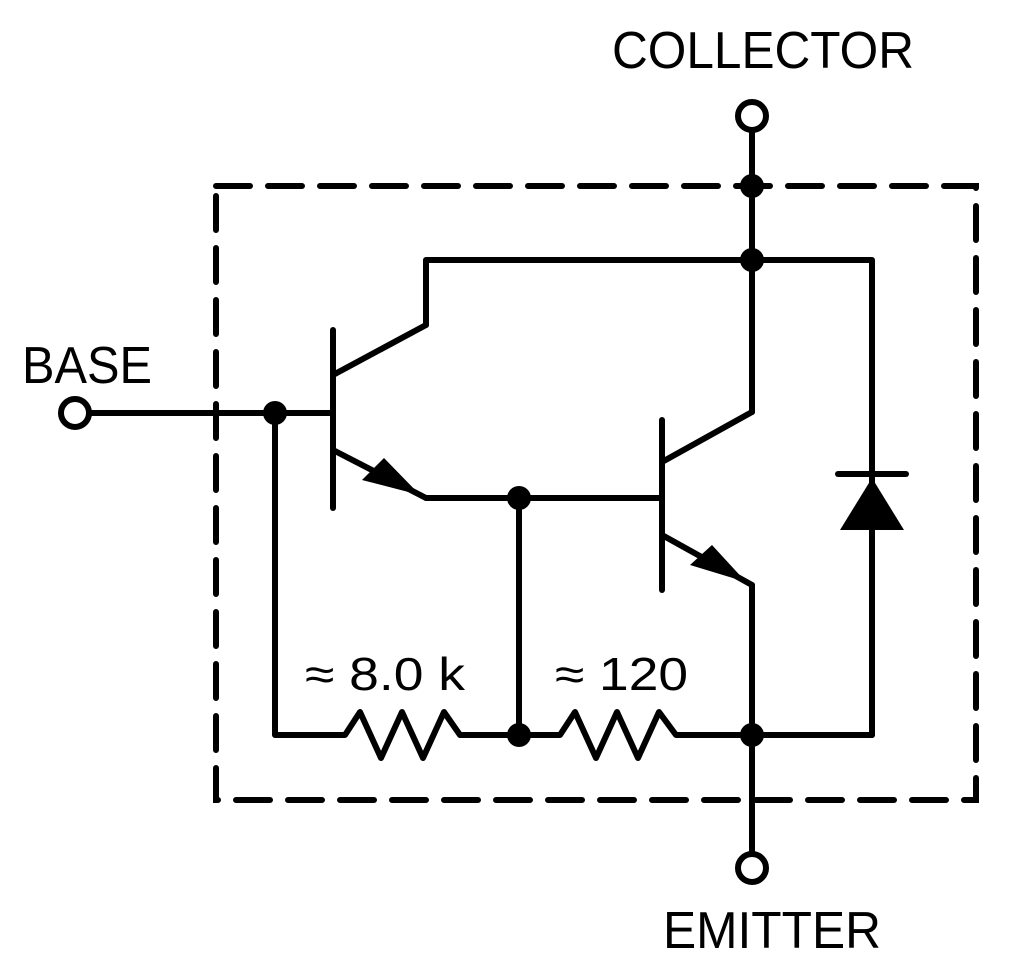 Image resolution: width=1024 pixels, height=967 pixels. Describe the element at coordinates (752, 116) in the screenshot. I see `collector-terminal` at that location.